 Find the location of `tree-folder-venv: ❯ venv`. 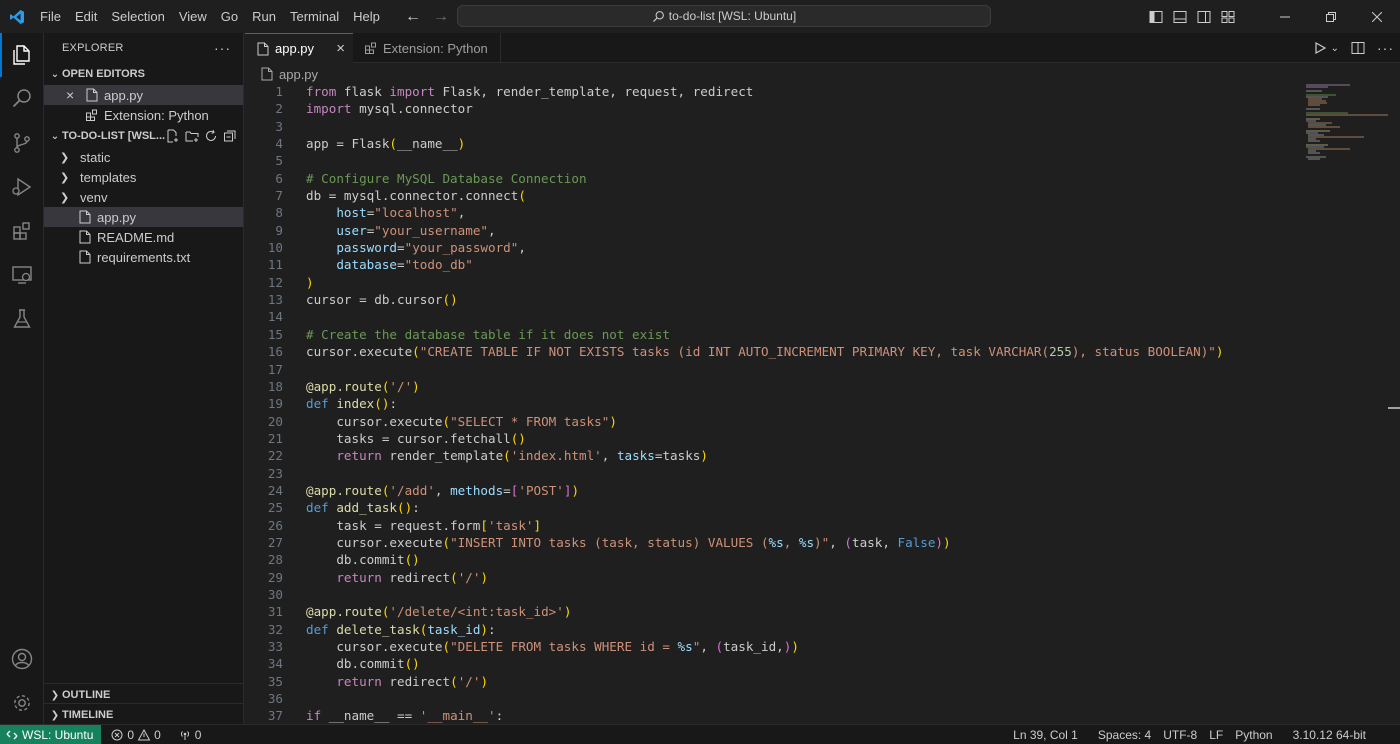

tree-folder-venv: ❯ venv is located at coordinates (143, 197).